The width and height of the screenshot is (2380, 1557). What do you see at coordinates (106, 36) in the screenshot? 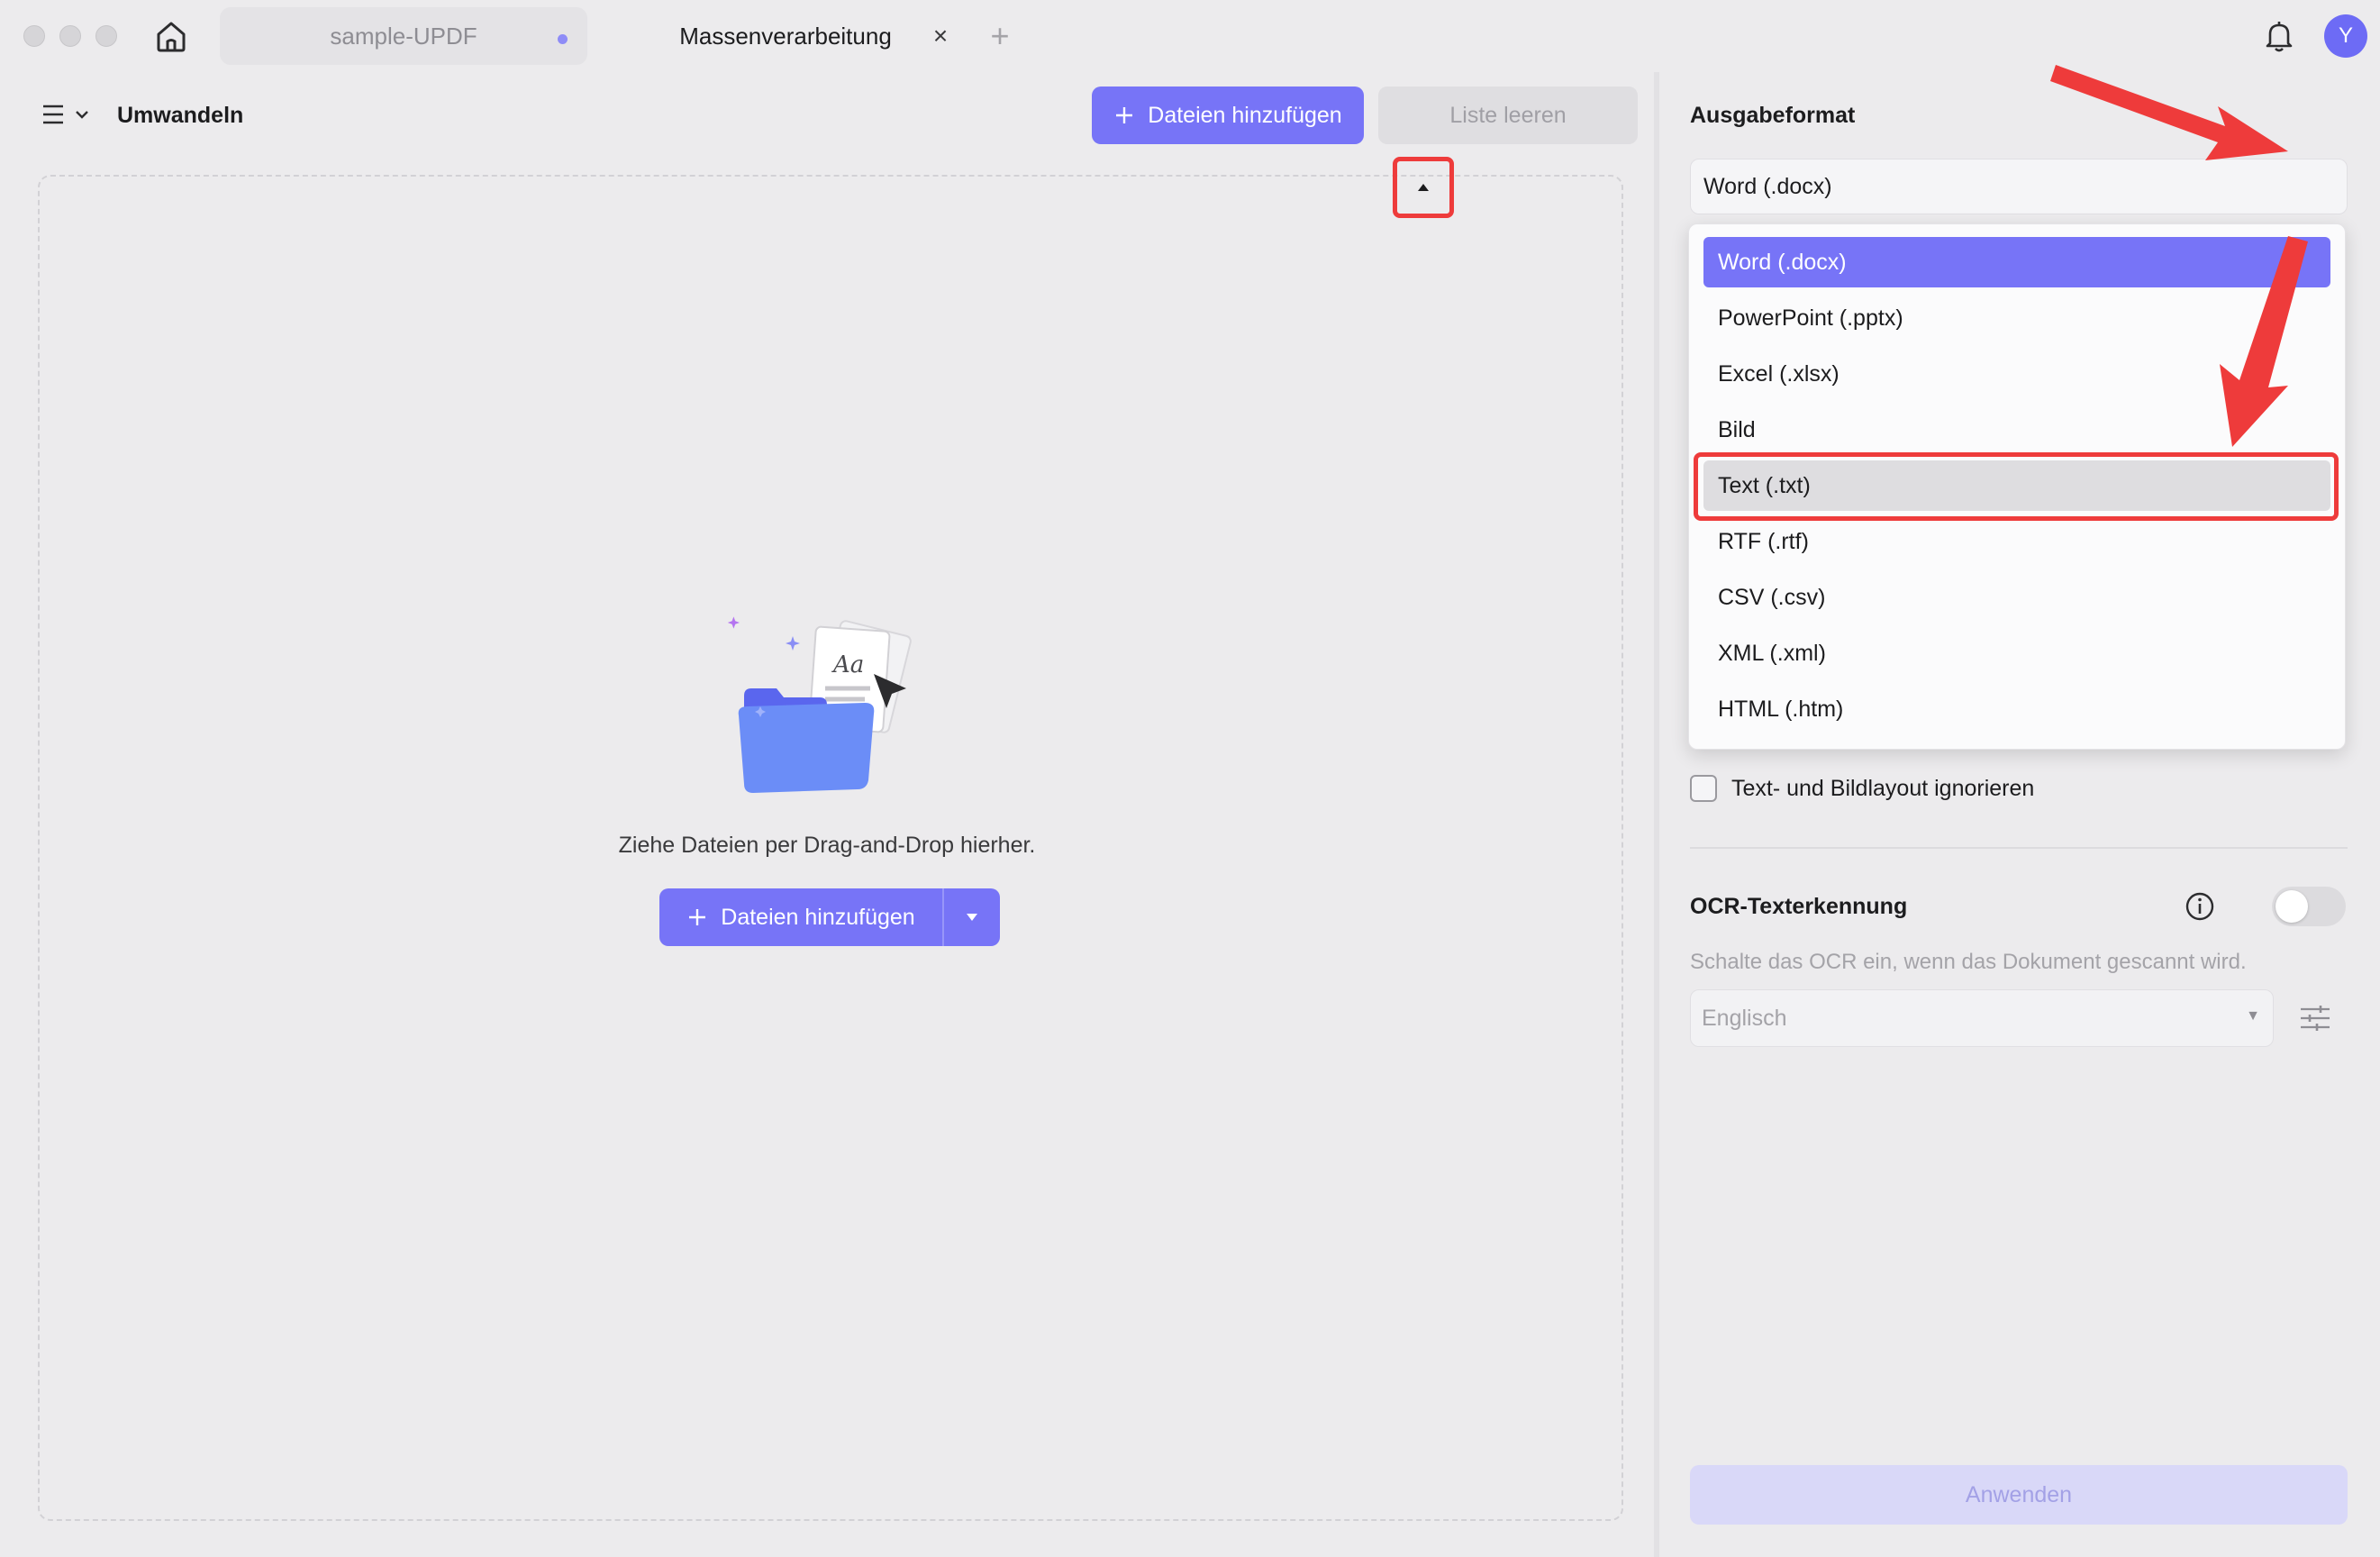
I see `window-zoom-button` at bounding box center [106, 36].